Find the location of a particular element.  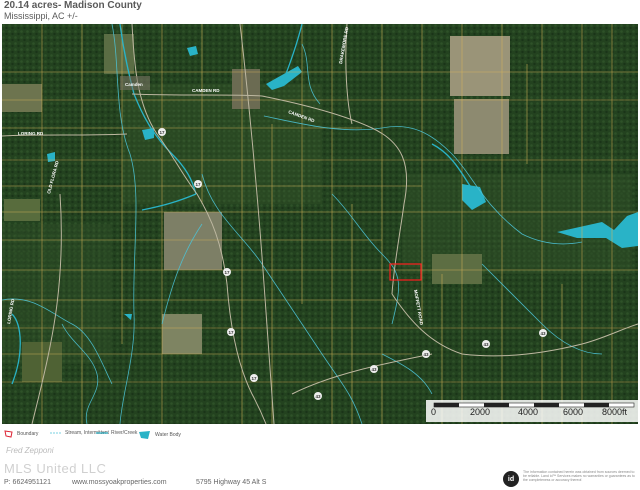

scale-bar: 0 2000 4000 6000 8000ft is located at coordinates (532, 411).